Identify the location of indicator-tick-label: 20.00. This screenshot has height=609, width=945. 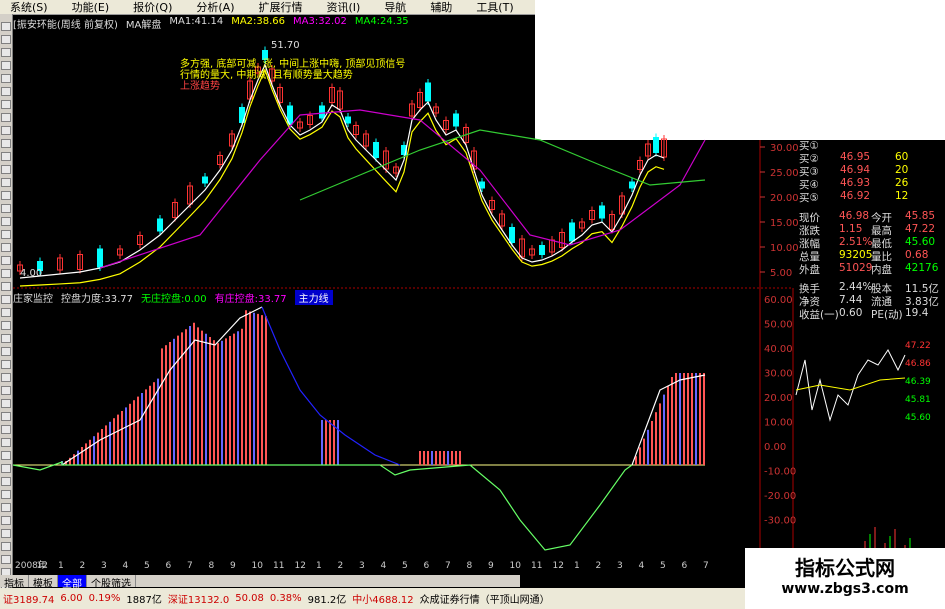
(778, 398).